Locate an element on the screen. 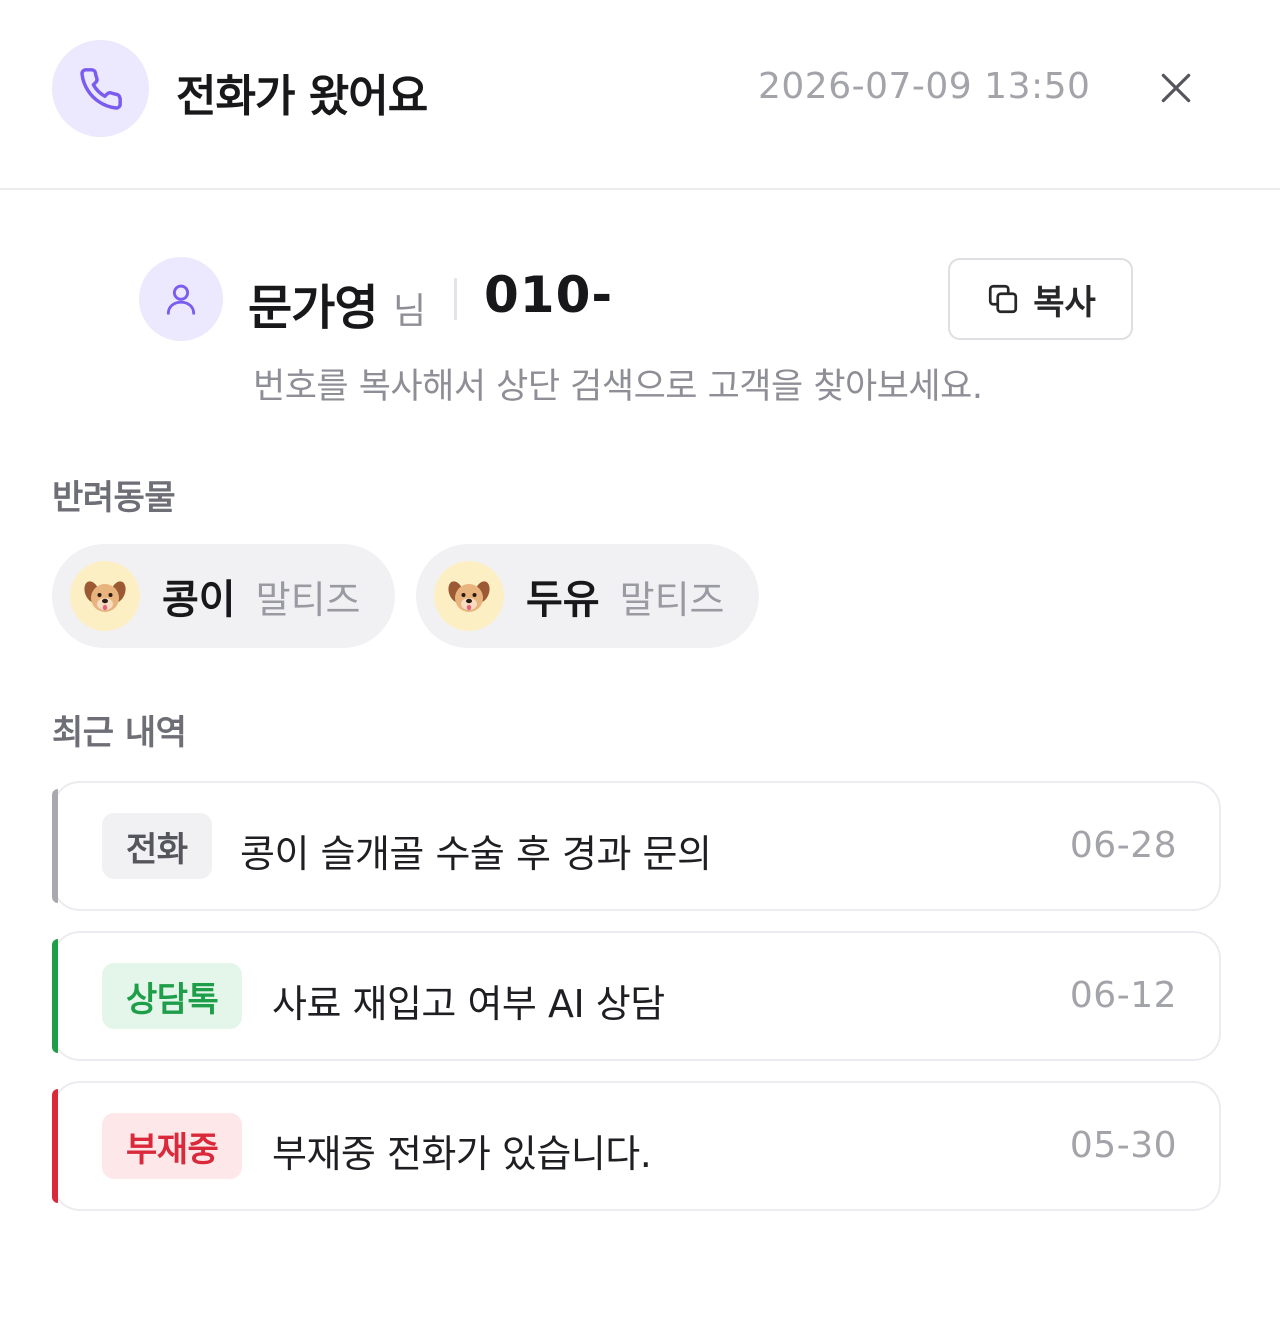 The image size is (1280, 1334). history-date: 05-30 is located at coordinates (1123, 1145).